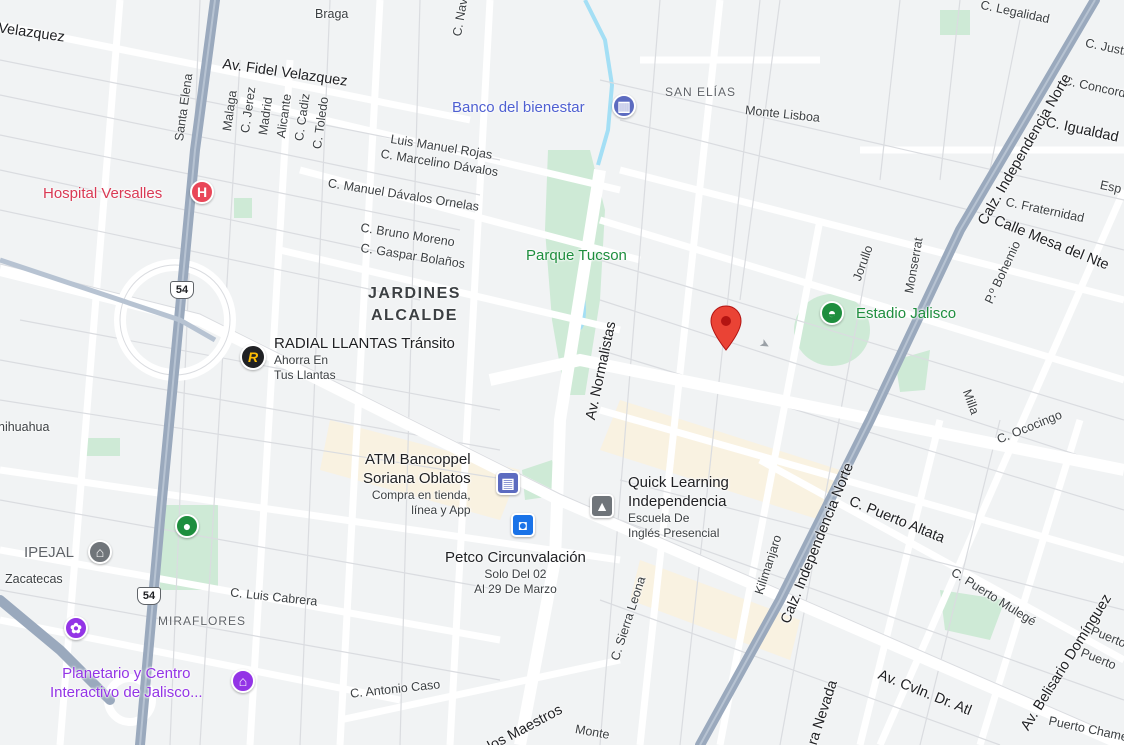 The height and width of the screenshot is (745, 1124). Describe the element at coordinates (253, 357) in the screenshot. I see `radial-llantas-logo-icon: R` at that location.